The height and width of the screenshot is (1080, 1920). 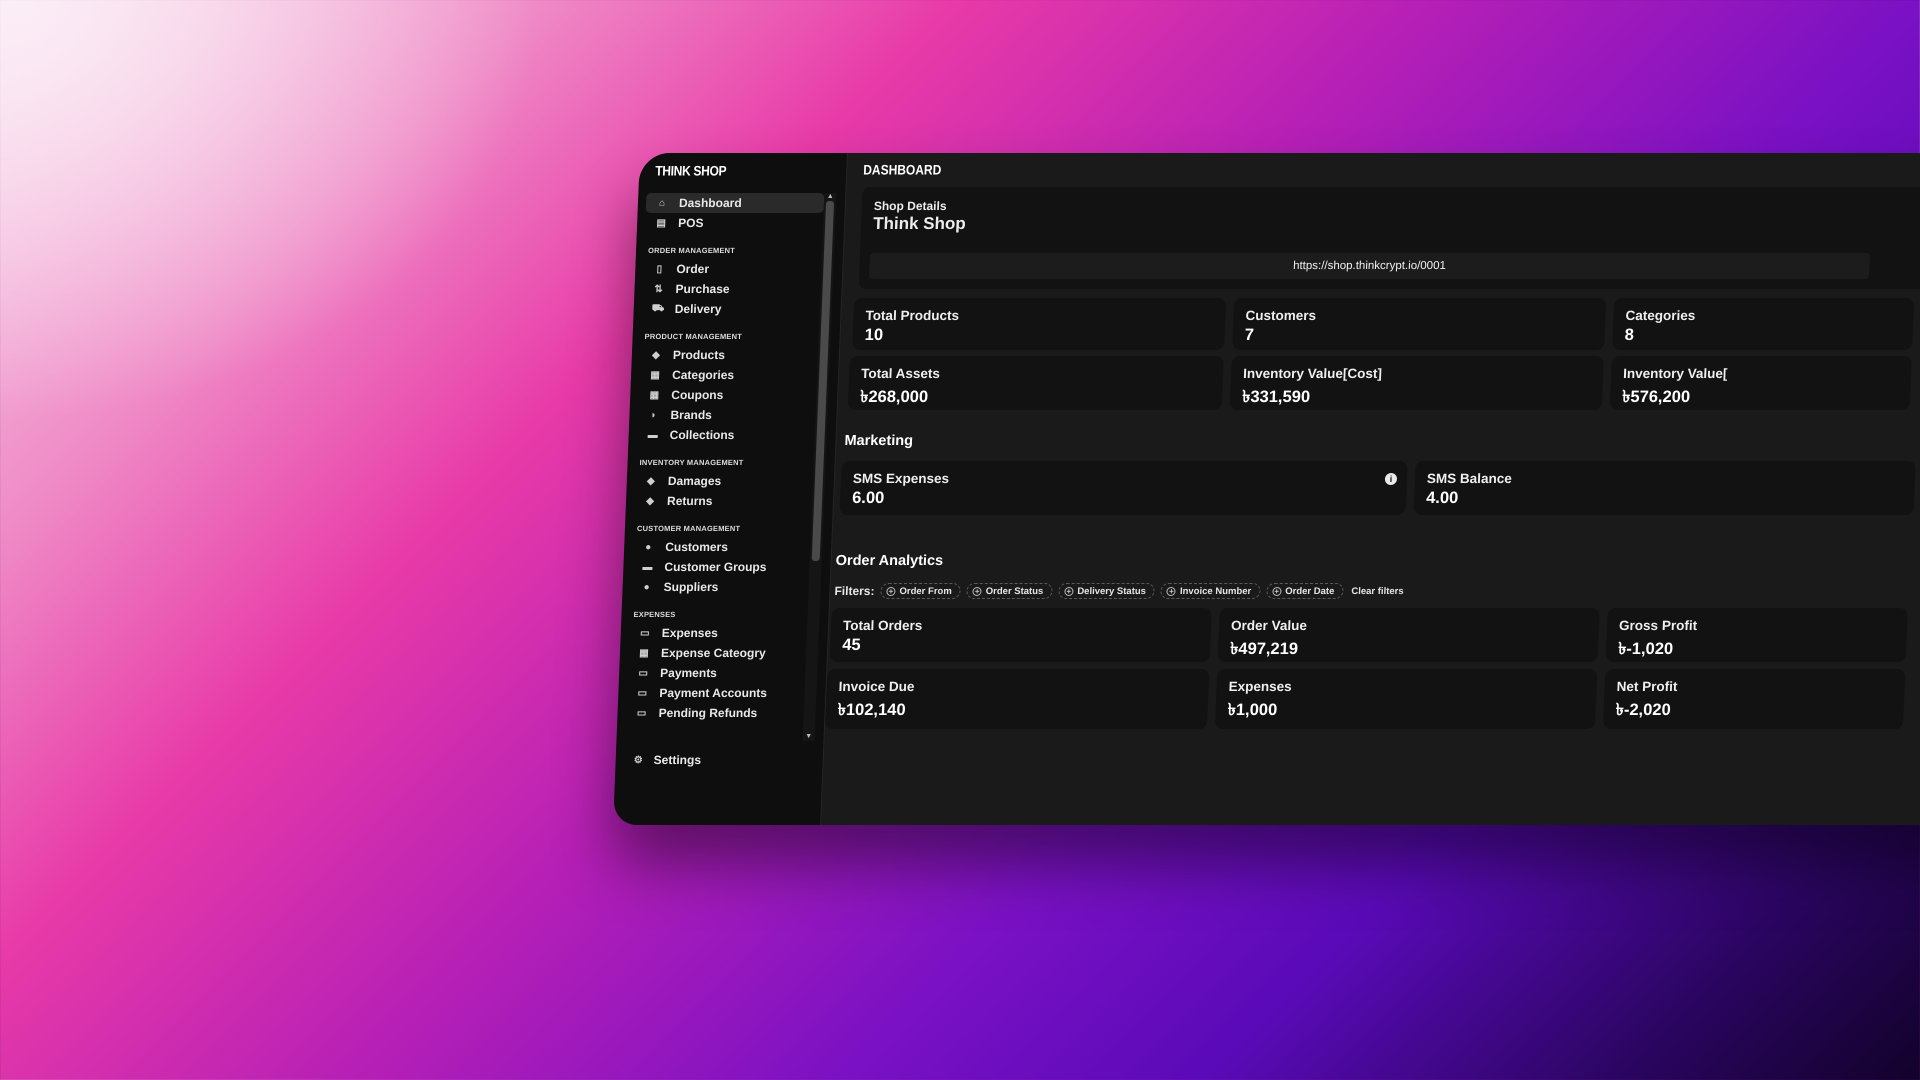 I want to click on sidebar-item-dashboard: ⌂ Dashboard, so click(x=735, y=203).